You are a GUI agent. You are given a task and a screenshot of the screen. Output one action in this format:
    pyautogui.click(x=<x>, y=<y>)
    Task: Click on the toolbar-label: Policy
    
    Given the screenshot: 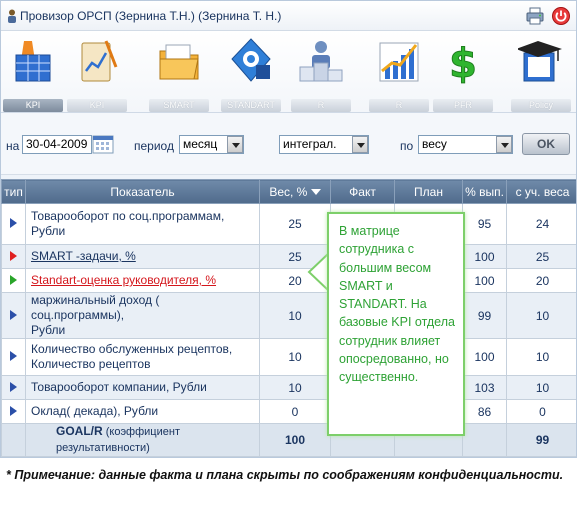 What is the action you would take?
    pyautogui.click(x=541, y=105)
    